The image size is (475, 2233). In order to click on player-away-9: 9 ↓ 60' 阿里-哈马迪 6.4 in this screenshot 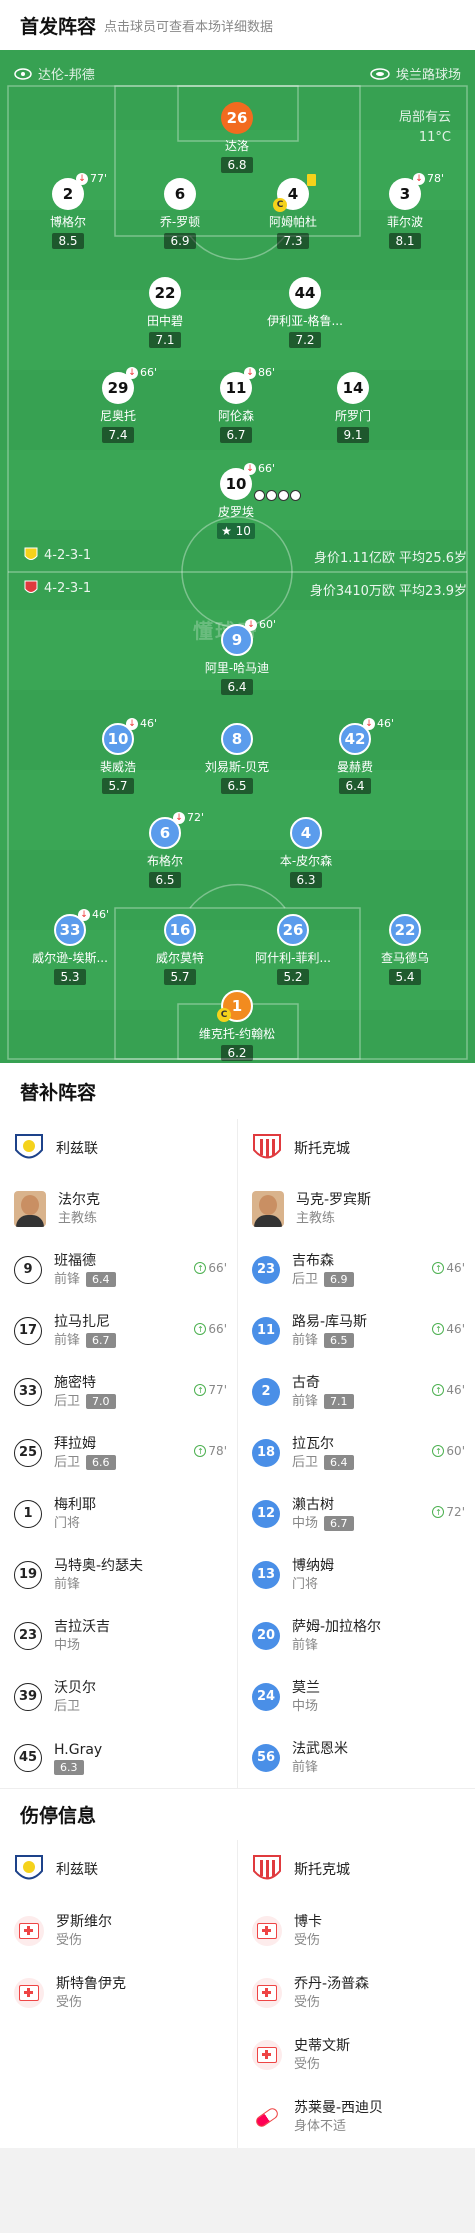, I will do `click(237, 656)`.